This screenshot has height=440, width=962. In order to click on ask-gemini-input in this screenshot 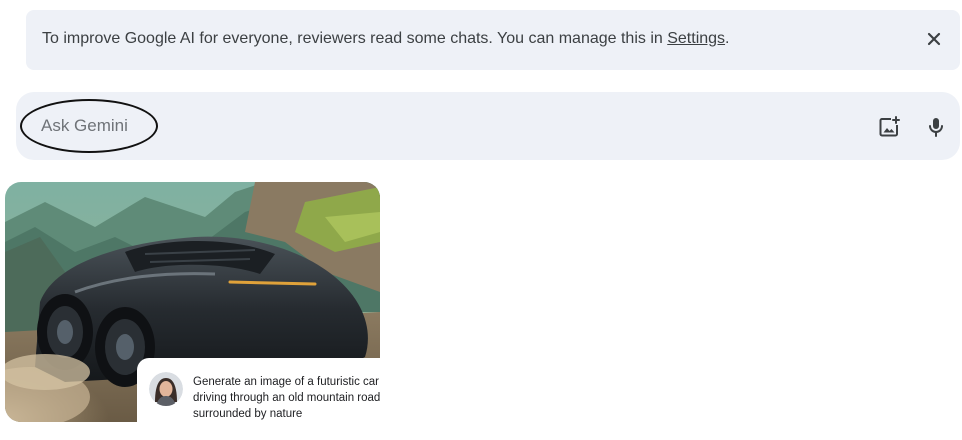, I will do `click(432, 126)`.